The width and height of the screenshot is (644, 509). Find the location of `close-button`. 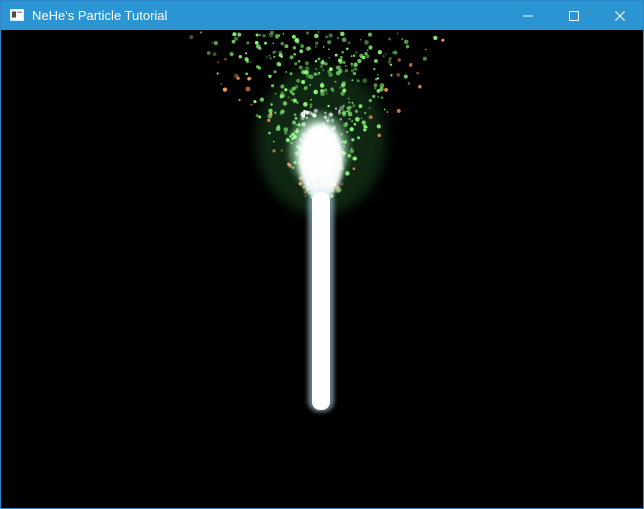

close-button is located at coordinates (620, 15).